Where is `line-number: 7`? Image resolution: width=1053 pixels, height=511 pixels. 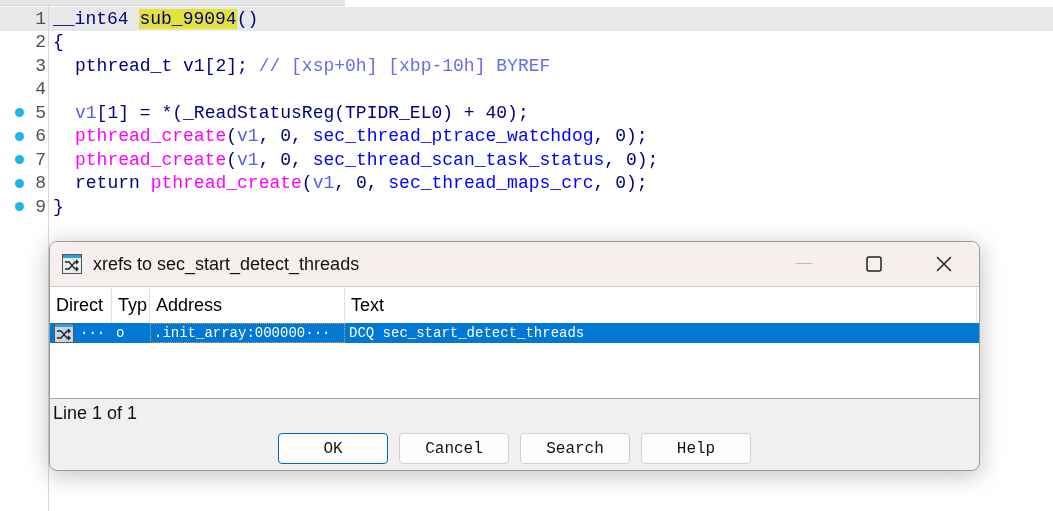 line-number: 7 is located at coordinates (40, 159).